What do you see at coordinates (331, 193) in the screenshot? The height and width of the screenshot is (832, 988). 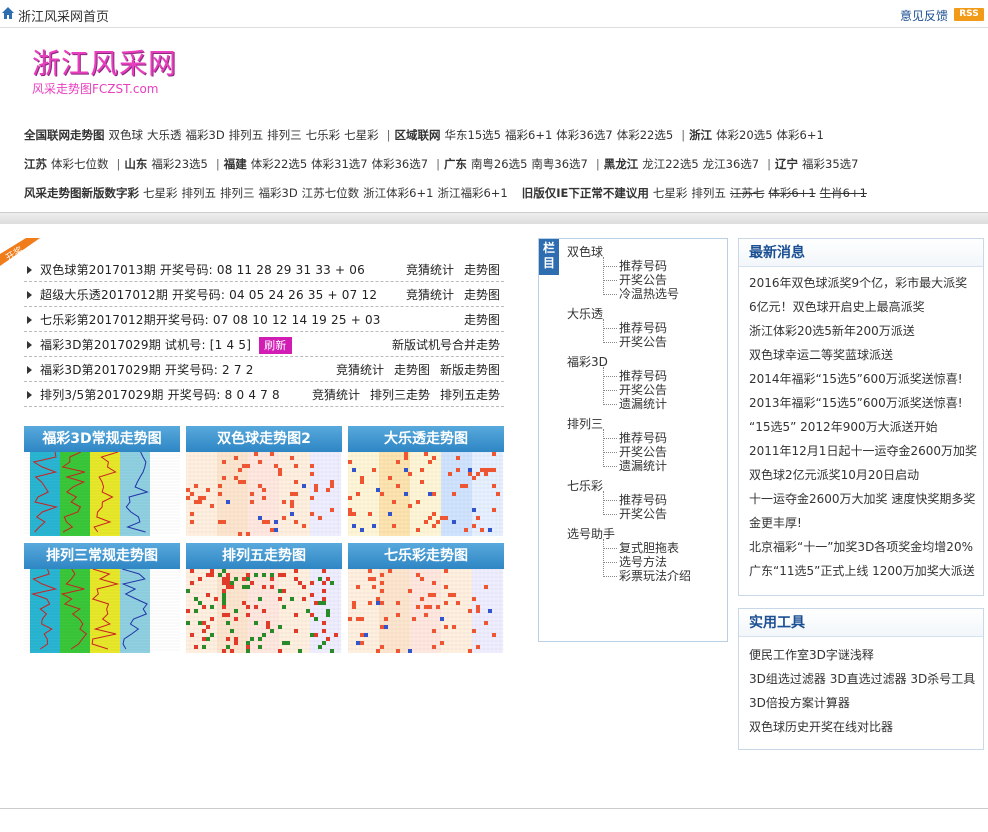 I see `nav-link: 江苏七位数` at bounding box center [331, 193].